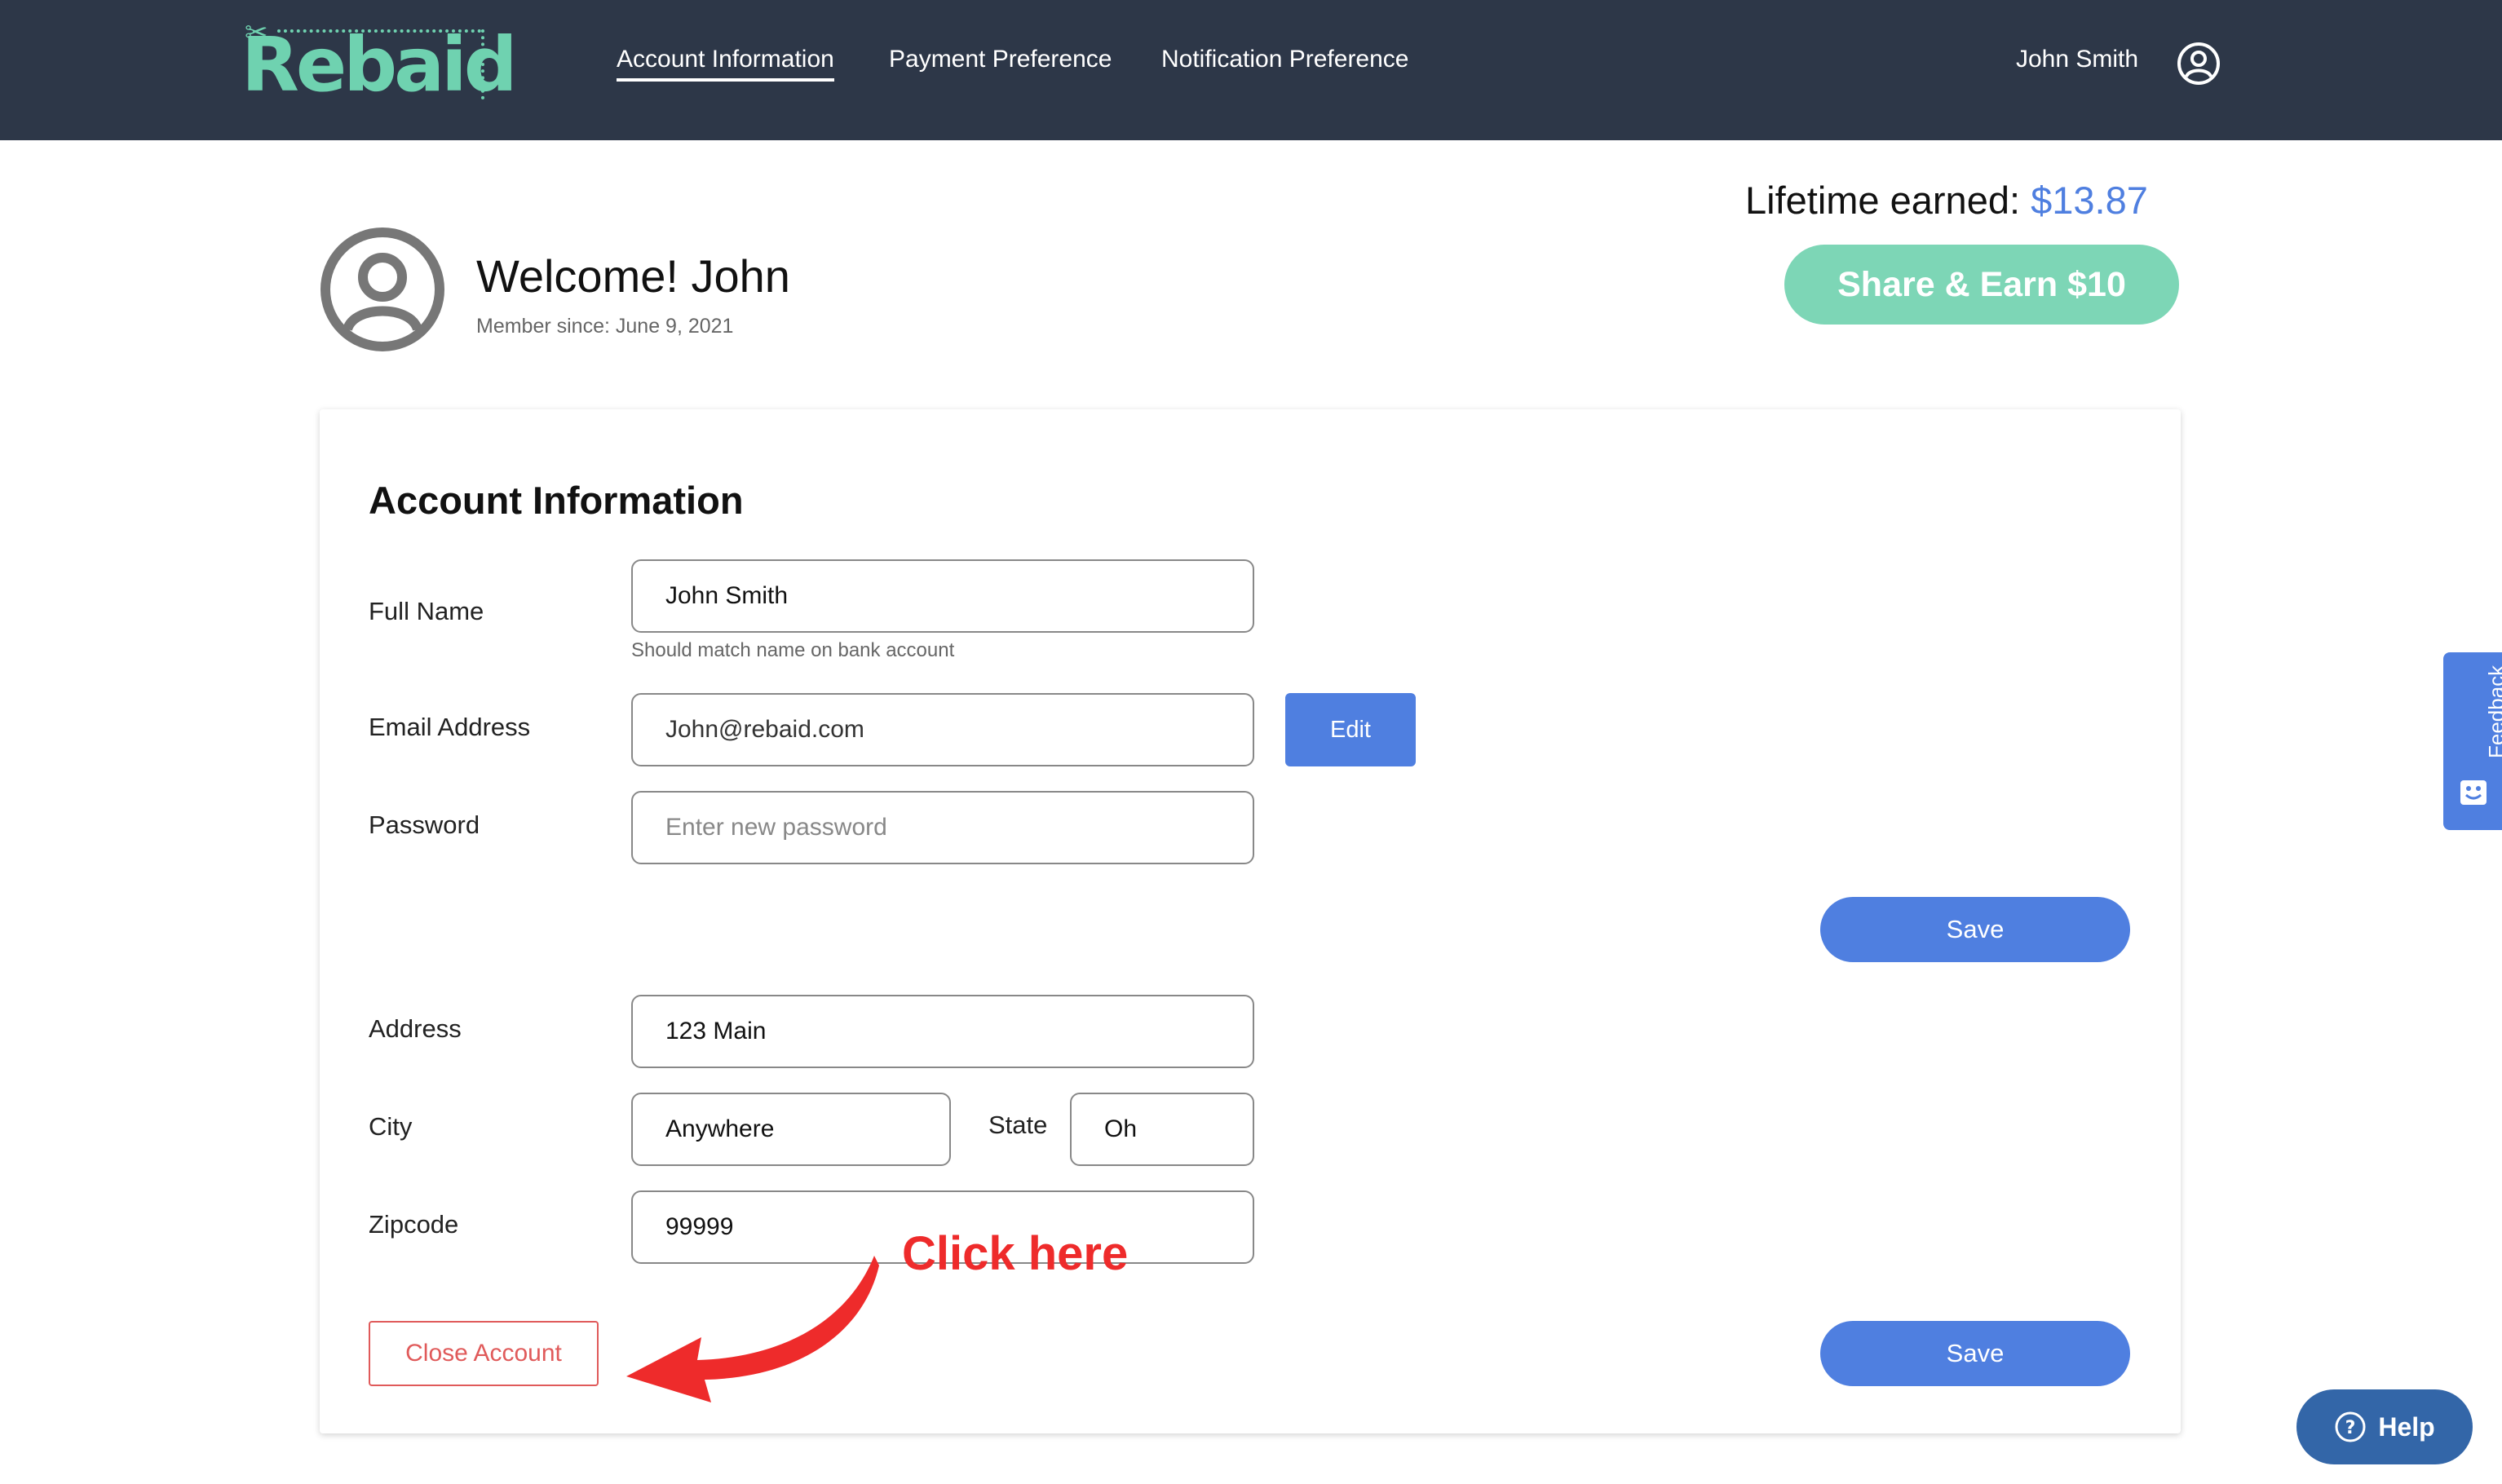 This screenshot has height=1484, width=2502. I want to click on feedback-icon, so click(2473, 792).